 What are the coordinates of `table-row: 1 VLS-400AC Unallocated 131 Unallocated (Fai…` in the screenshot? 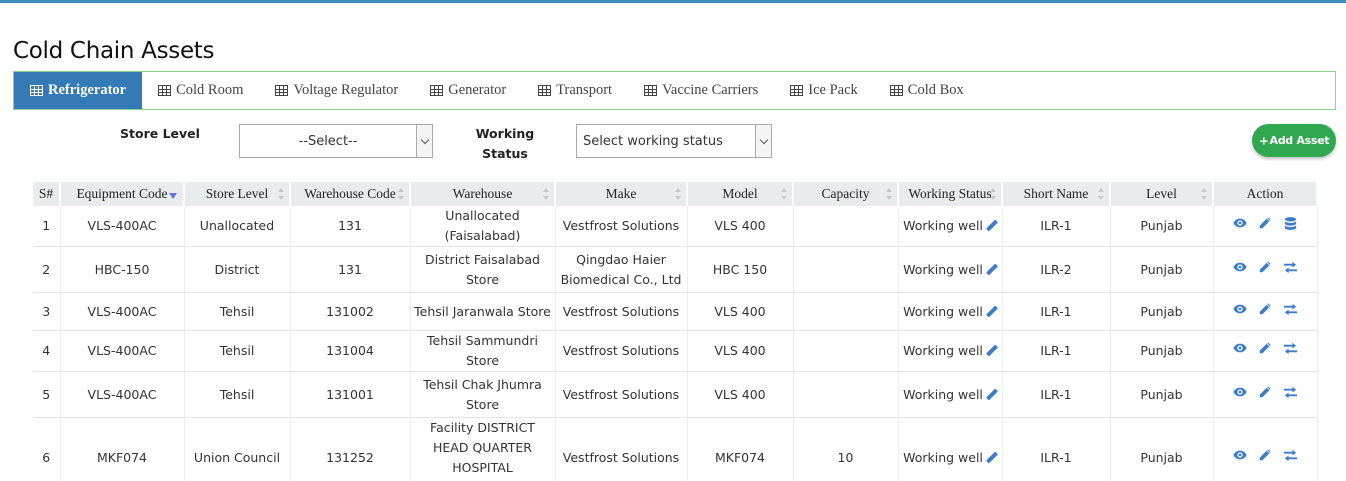 It's located at (675, 226).